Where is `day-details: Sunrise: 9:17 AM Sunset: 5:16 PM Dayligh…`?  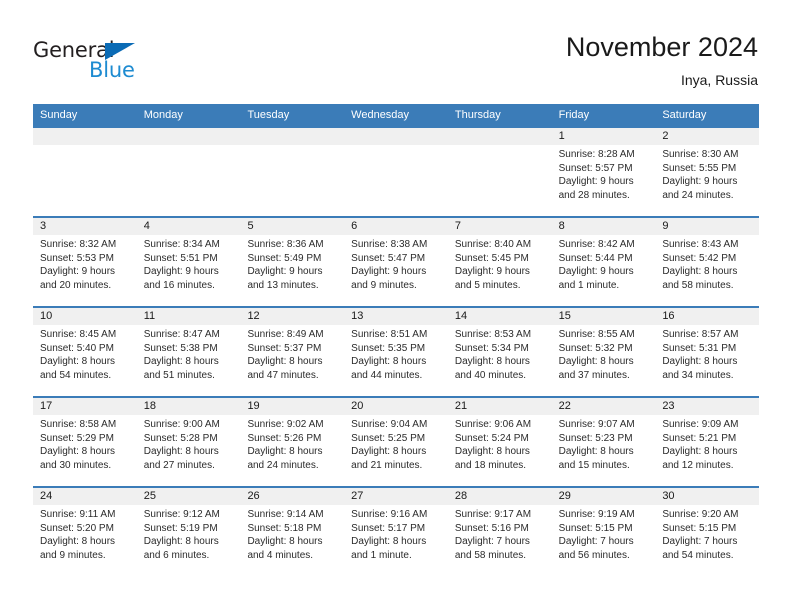
day-details: Sunrise: 9:17 AM Sunset: 5:16 PM Dayligh… is located at coordinates (500, 533).